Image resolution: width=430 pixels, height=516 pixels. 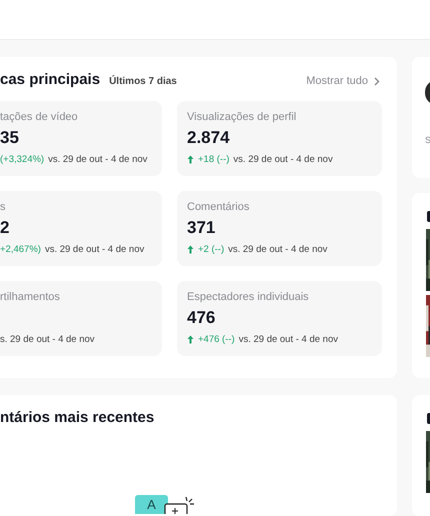 I want to click on change-value: +476 (--), so click(x=216, y=339).